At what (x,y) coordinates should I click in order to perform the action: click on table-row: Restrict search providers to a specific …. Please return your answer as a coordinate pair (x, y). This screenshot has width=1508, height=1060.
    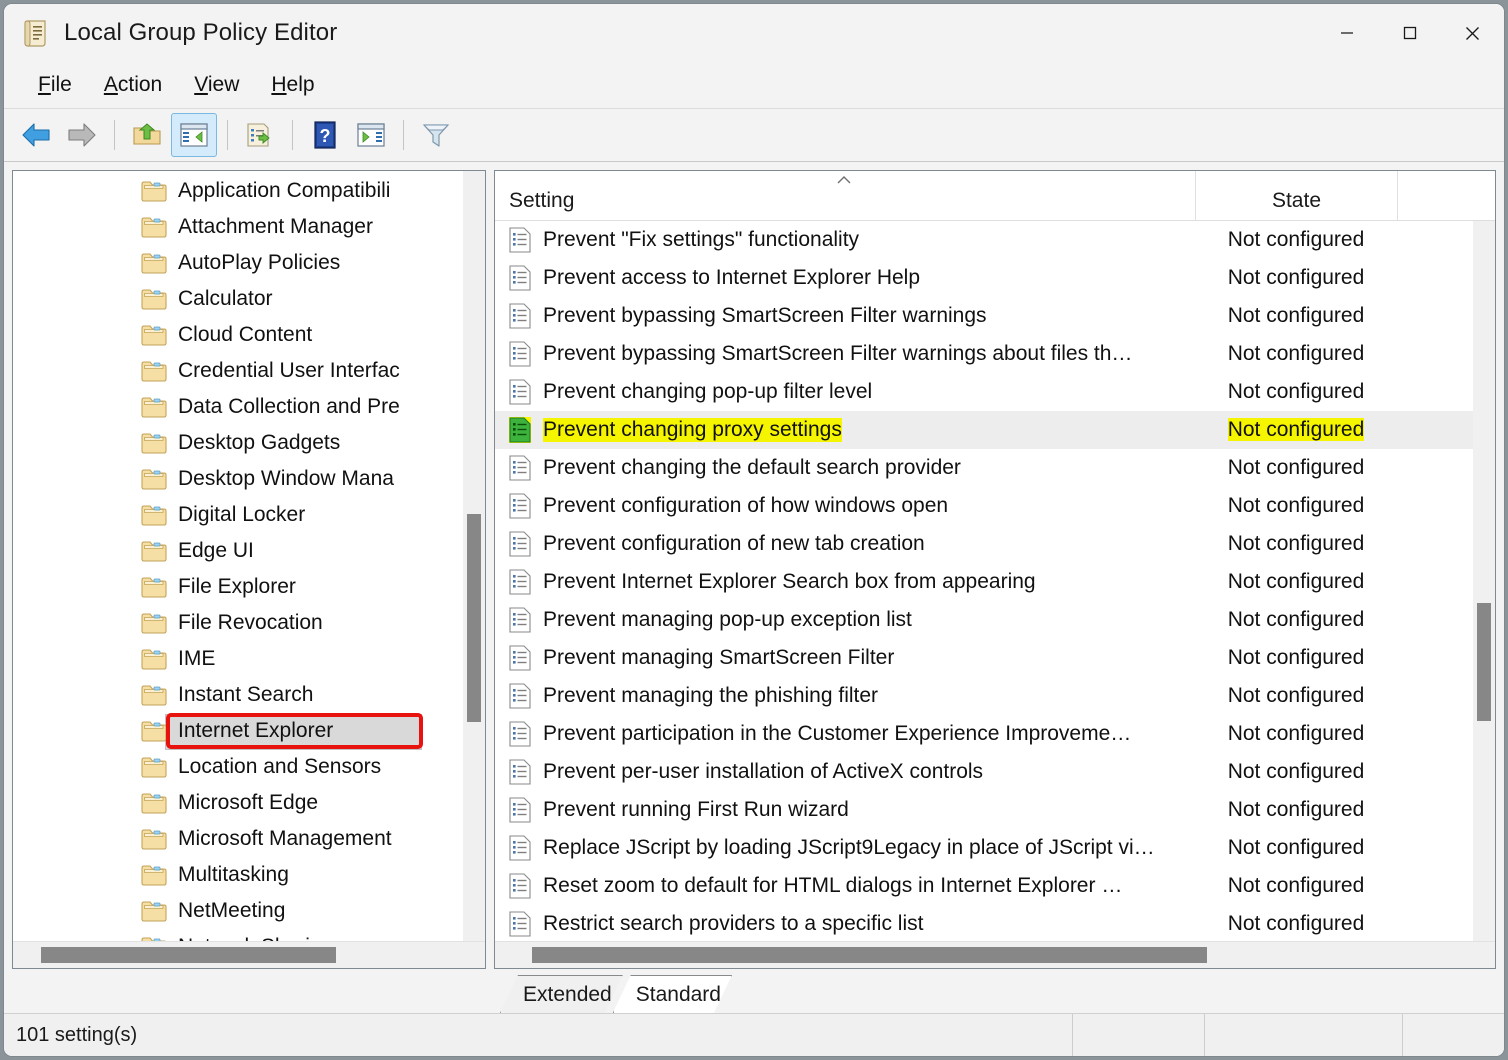
    Looking at the image, I should click on (984, 923).